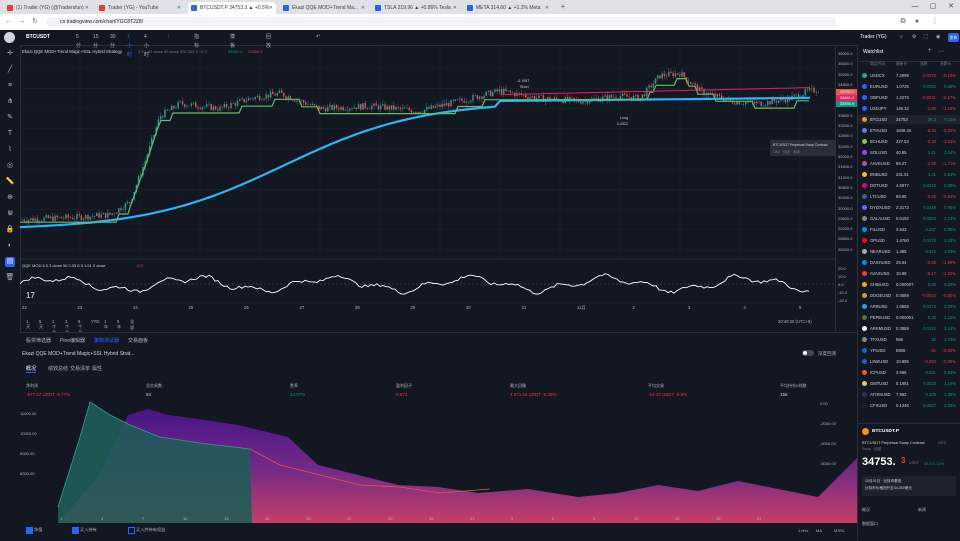 The width and height of the screenshot is (960, 541). I want to click on brush-icon: ✎, so click(10, 118).